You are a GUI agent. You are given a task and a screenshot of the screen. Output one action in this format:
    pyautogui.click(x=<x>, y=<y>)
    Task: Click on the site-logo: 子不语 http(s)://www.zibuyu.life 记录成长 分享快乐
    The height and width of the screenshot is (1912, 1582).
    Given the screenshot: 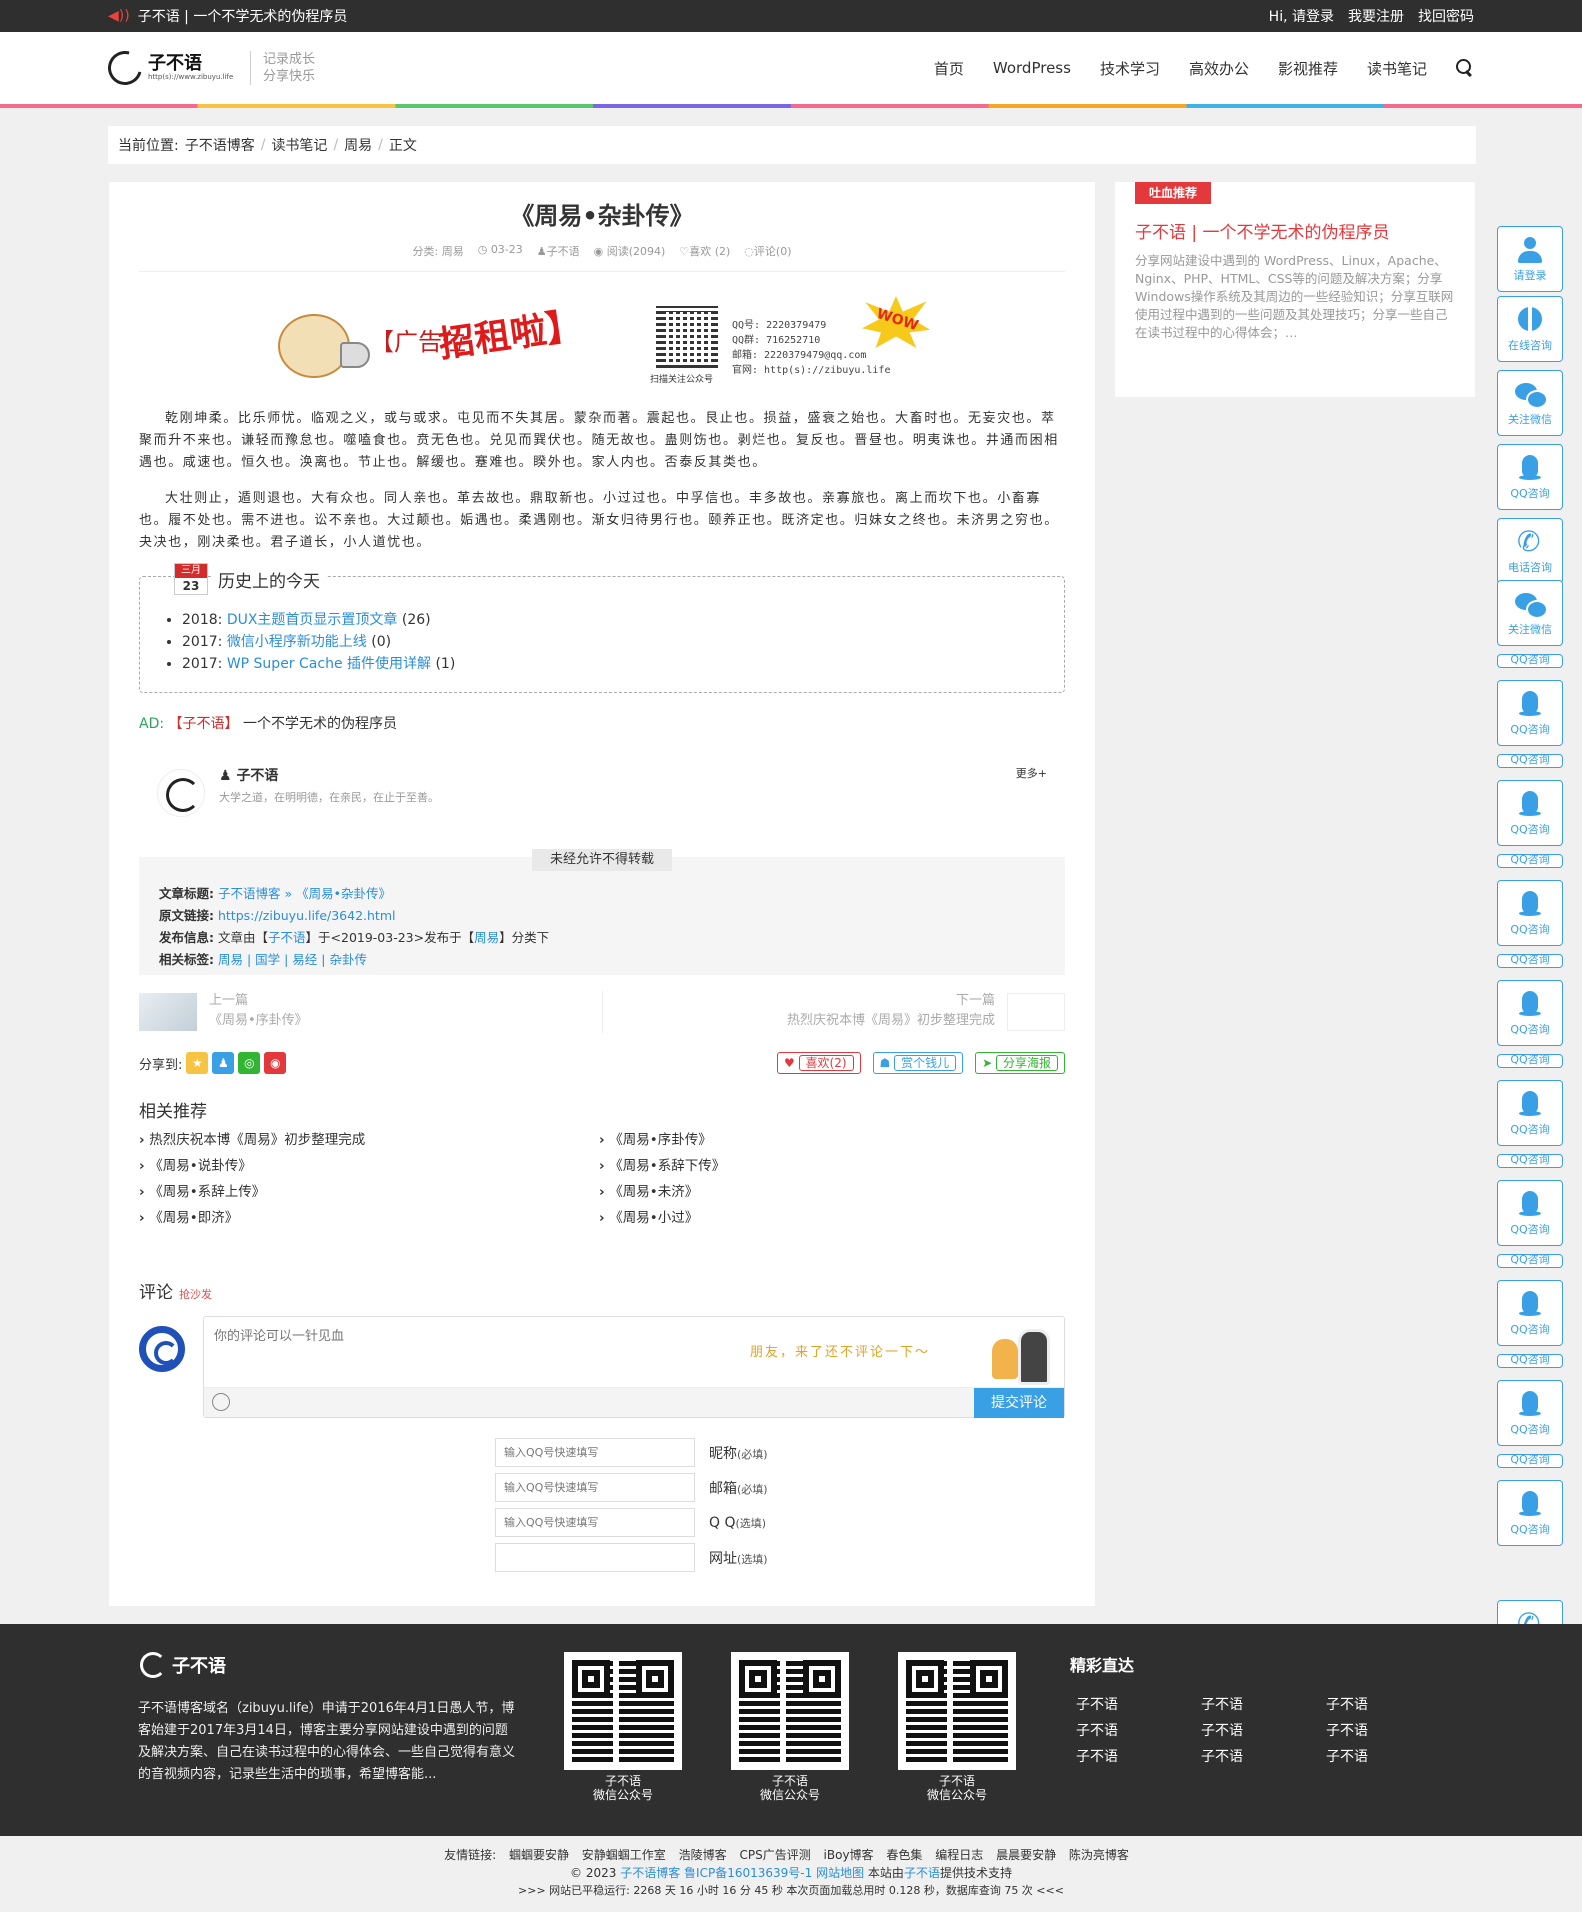 What is the action you would take?
    pyautogui.click(x=208, y=68)
    